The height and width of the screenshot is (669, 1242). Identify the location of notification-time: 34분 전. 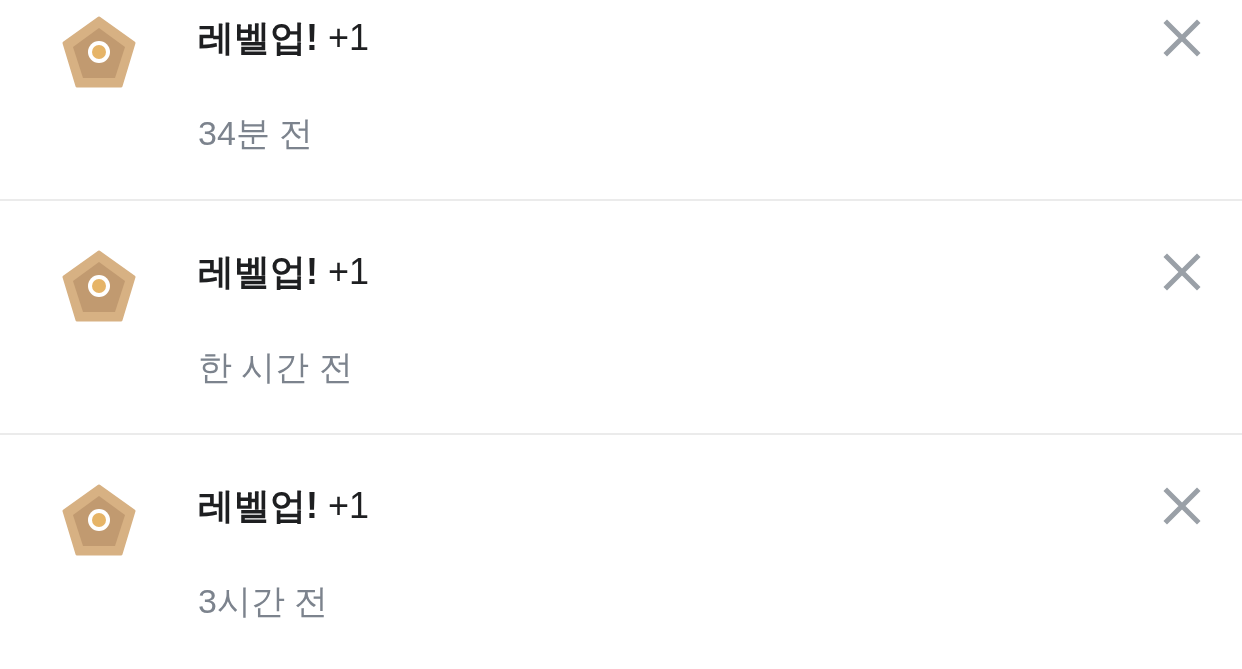
(256, 133).